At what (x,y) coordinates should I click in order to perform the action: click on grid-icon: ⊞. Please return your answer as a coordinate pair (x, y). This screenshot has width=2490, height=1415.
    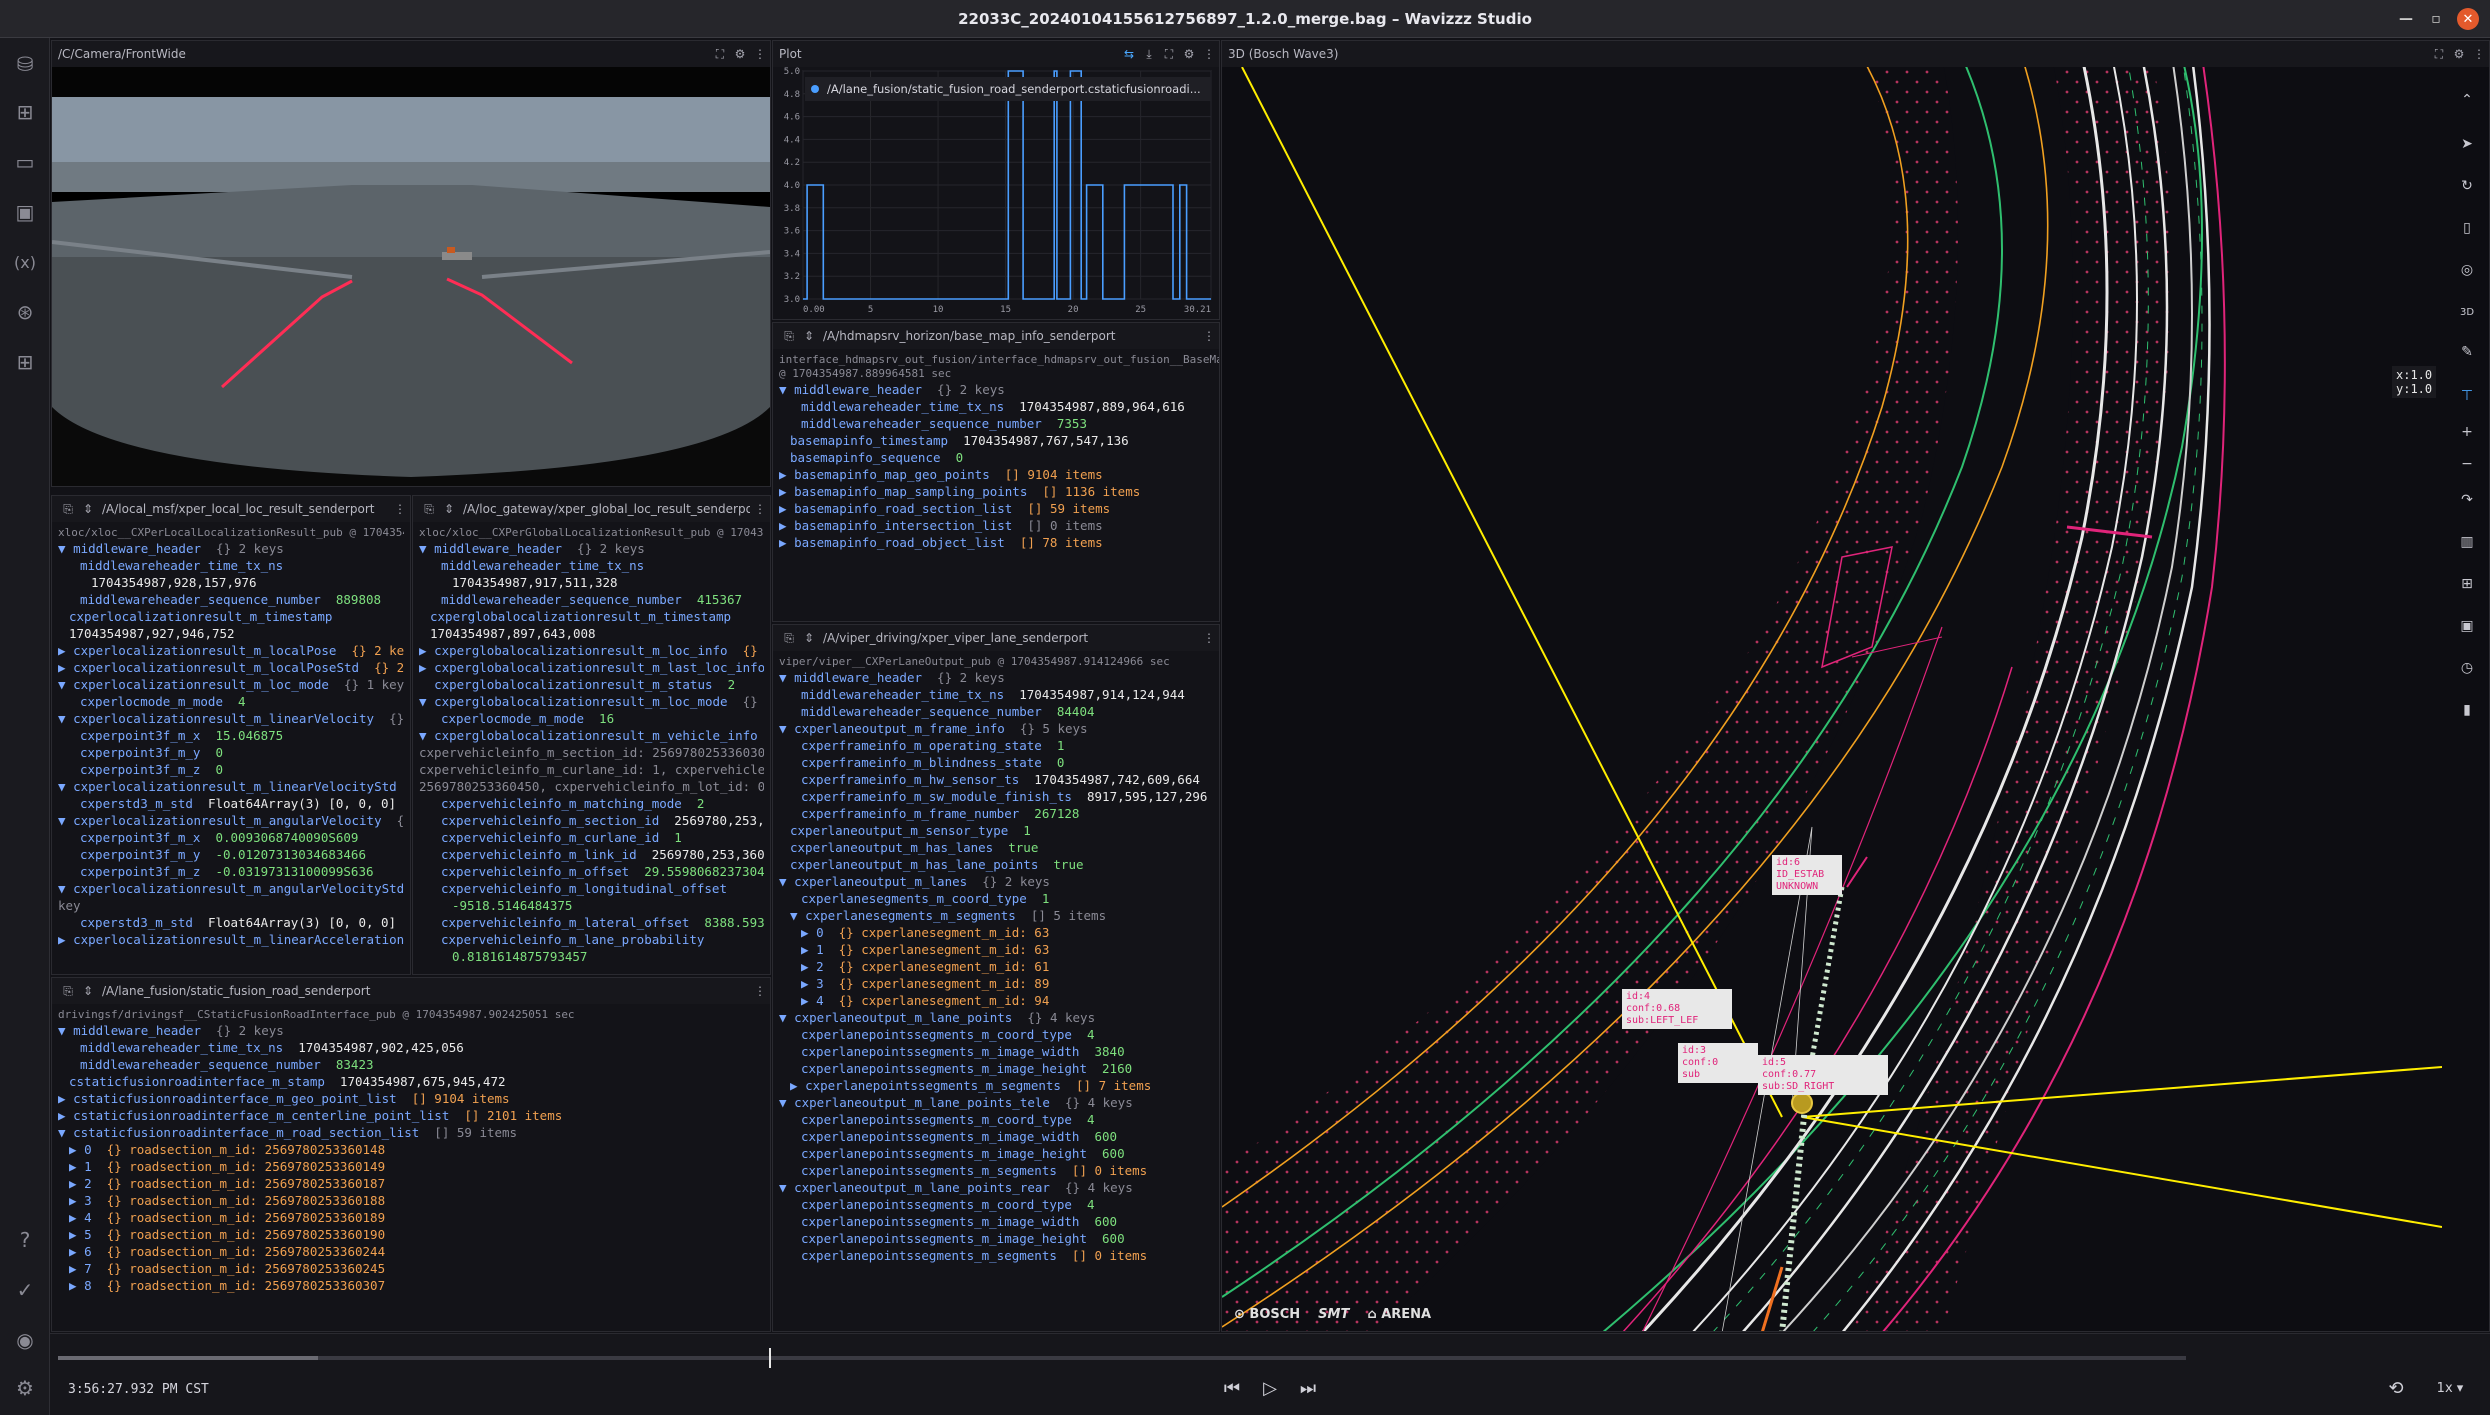
    Looking at the image, I should click on (2467, 584).